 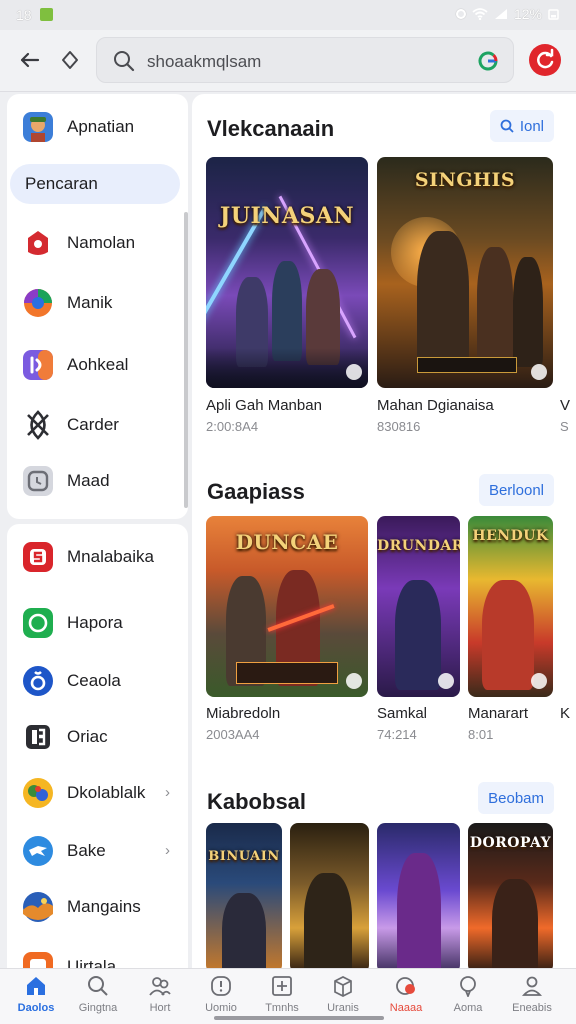 What do you see at coordinates (87, 736) in the screenshot?
I see `sidebar-item-label: Oriac` at bounding box center [87, 736].